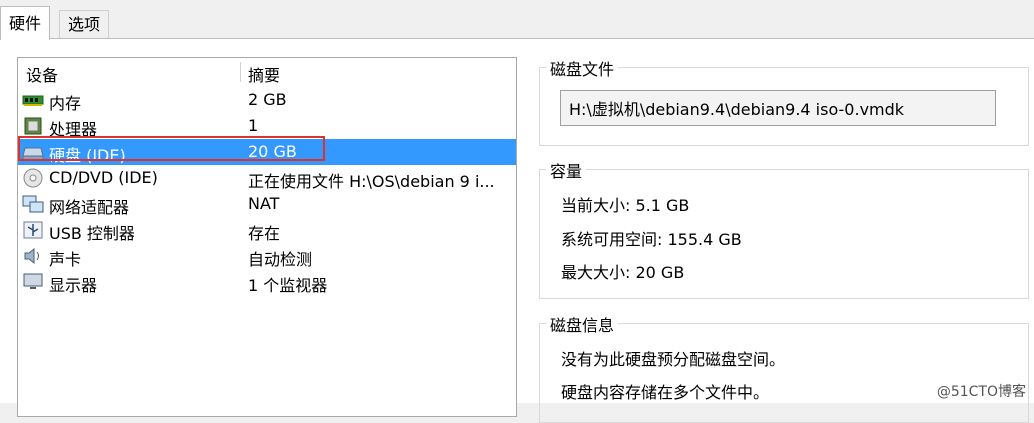 The width and height of the screenshot is (1034, 423). I want to click on disk-info-legend: 磁盘信息, so click(582, 324).